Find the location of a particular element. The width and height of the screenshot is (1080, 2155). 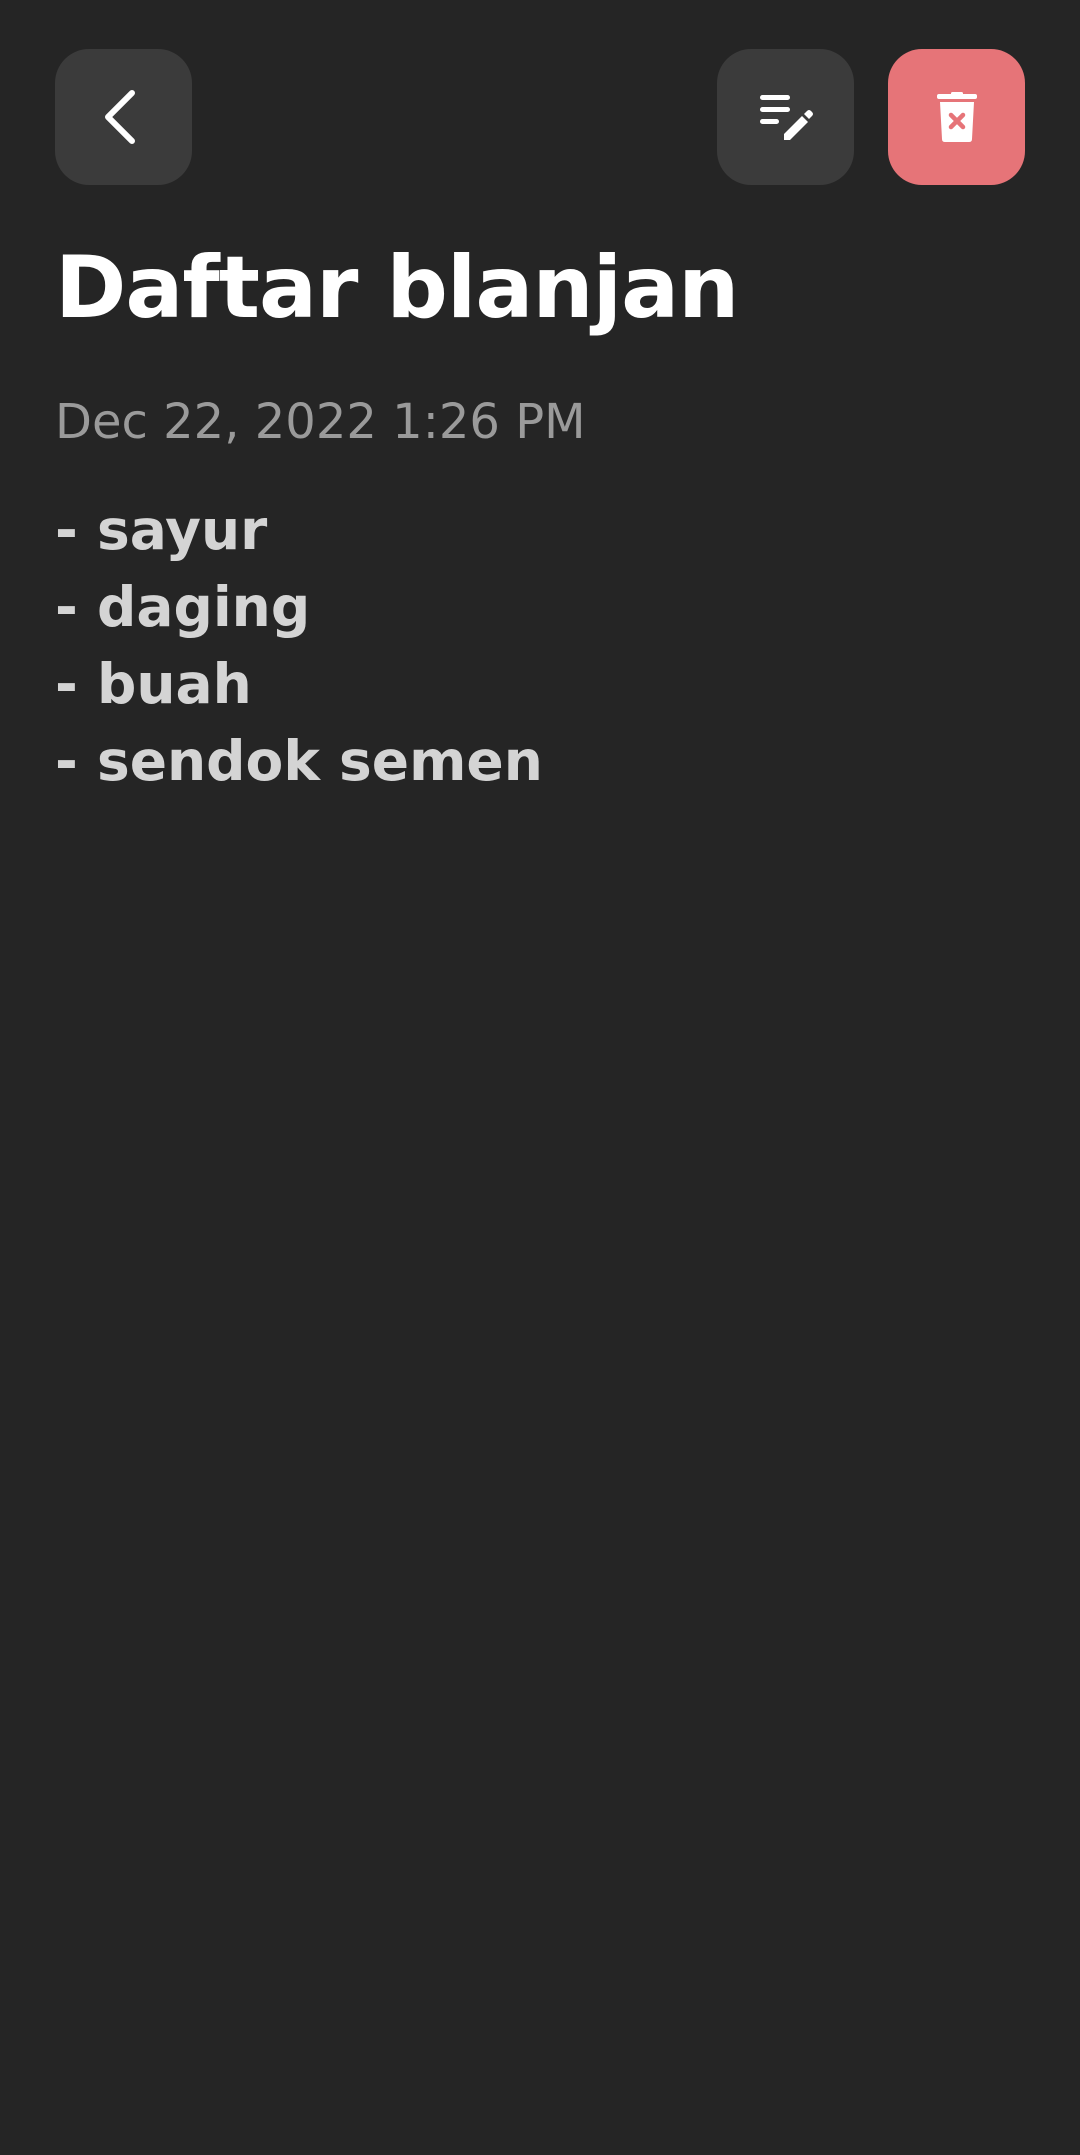

edit-note-button is located at coordinates (785, 117).